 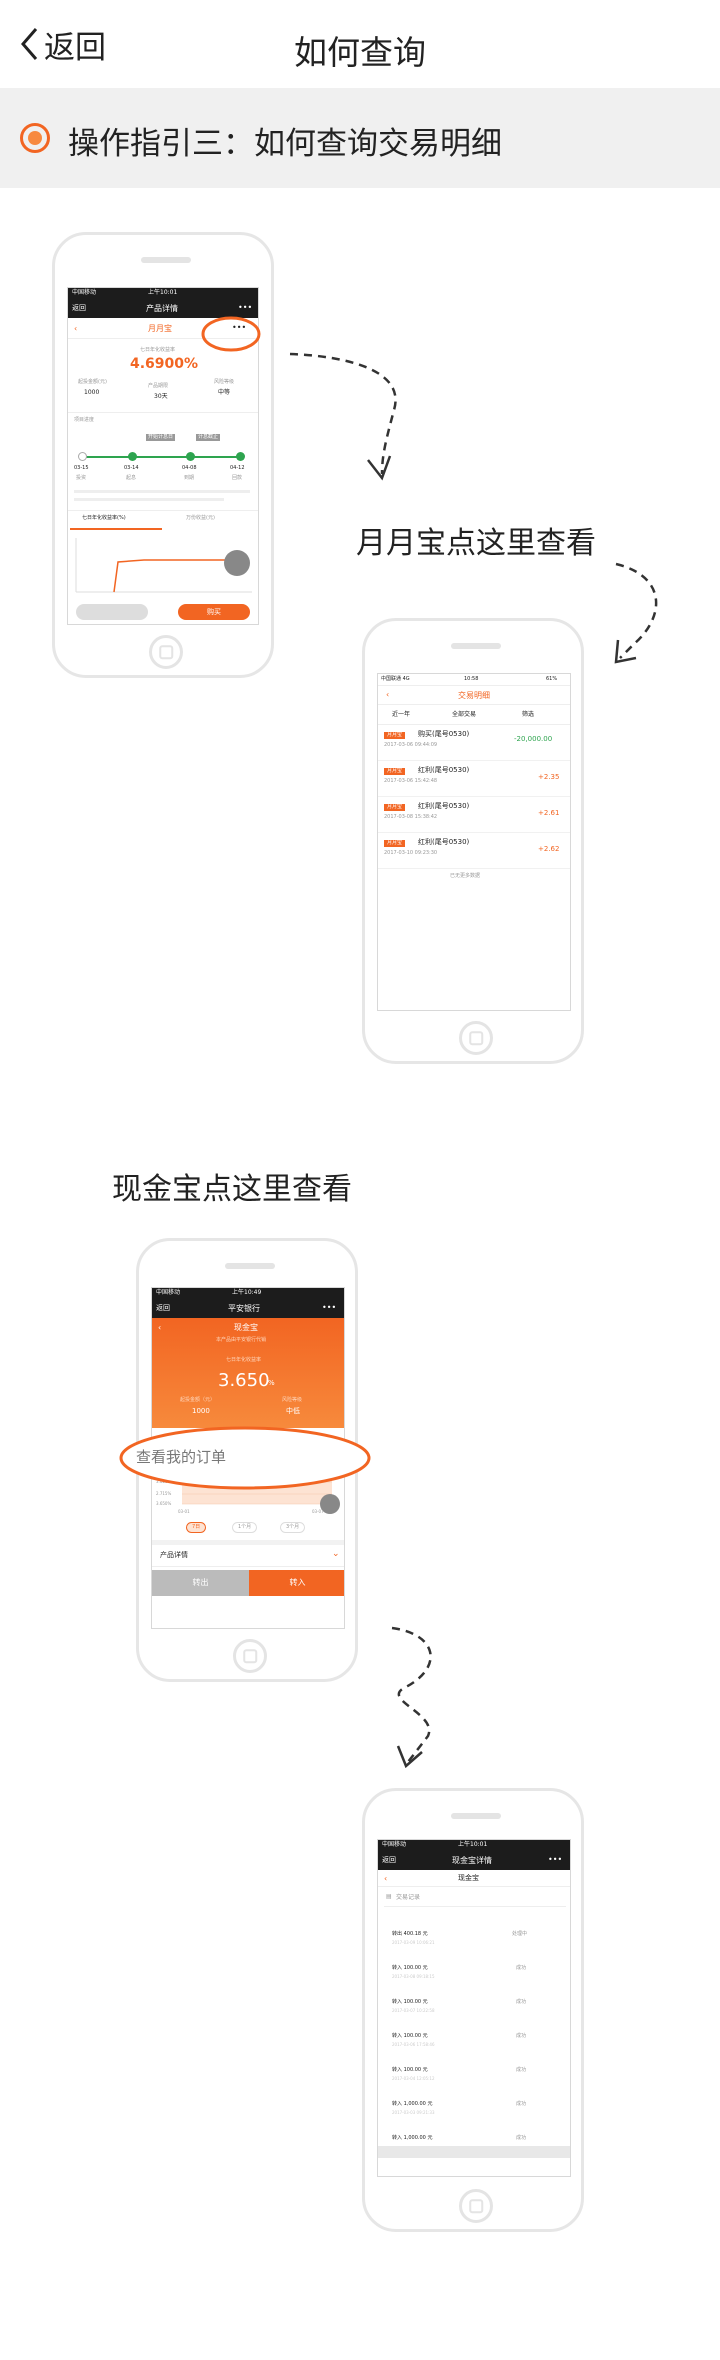 What do you see at coordinates (464, 715) in the screenshot?
I see `filter-type: 全部交易` at bounding box center [464, 715].